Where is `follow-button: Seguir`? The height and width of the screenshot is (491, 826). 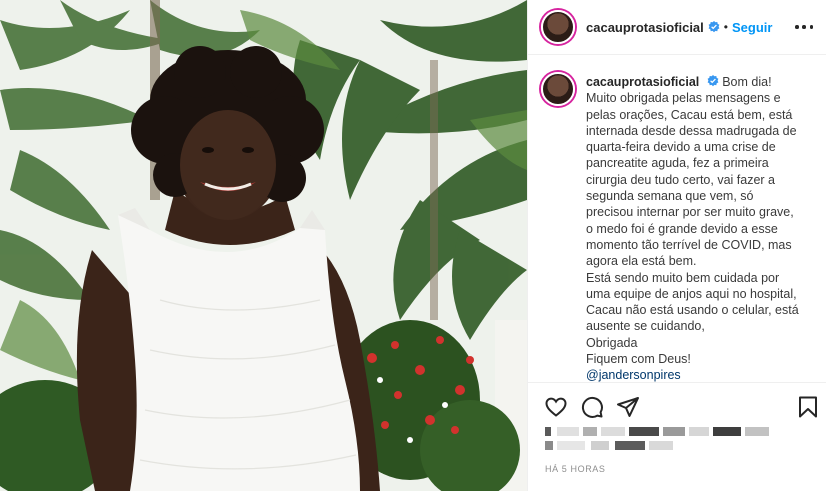 follow-button: Seguir is located at coordinates (752, 27).